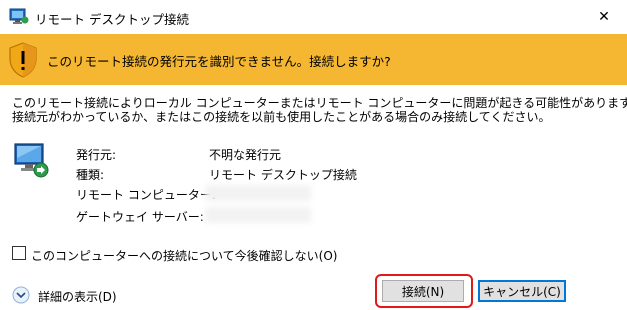  I want to click on window-title: リモート デスクトップ接続, so click(112, 19).